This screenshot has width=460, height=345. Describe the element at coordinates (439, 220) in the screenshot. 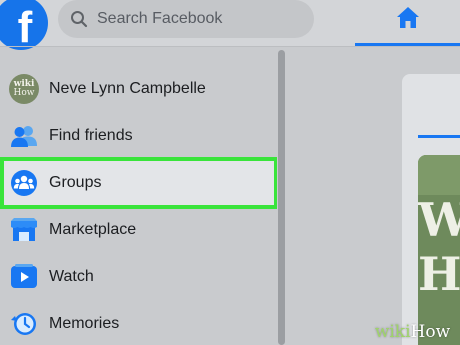

I see `story-image-letter: W` at that location.